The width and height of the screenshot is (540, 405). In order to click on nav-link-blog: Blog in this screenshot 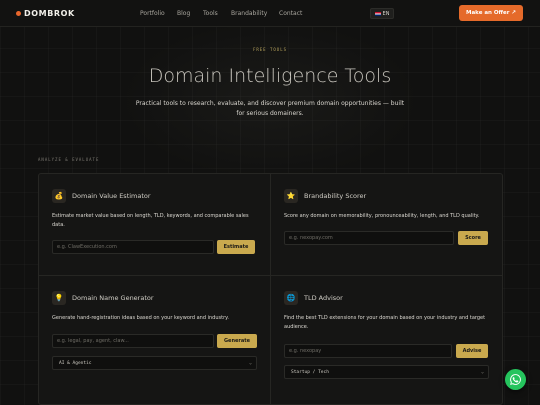, I will do `click(183, 13)`.